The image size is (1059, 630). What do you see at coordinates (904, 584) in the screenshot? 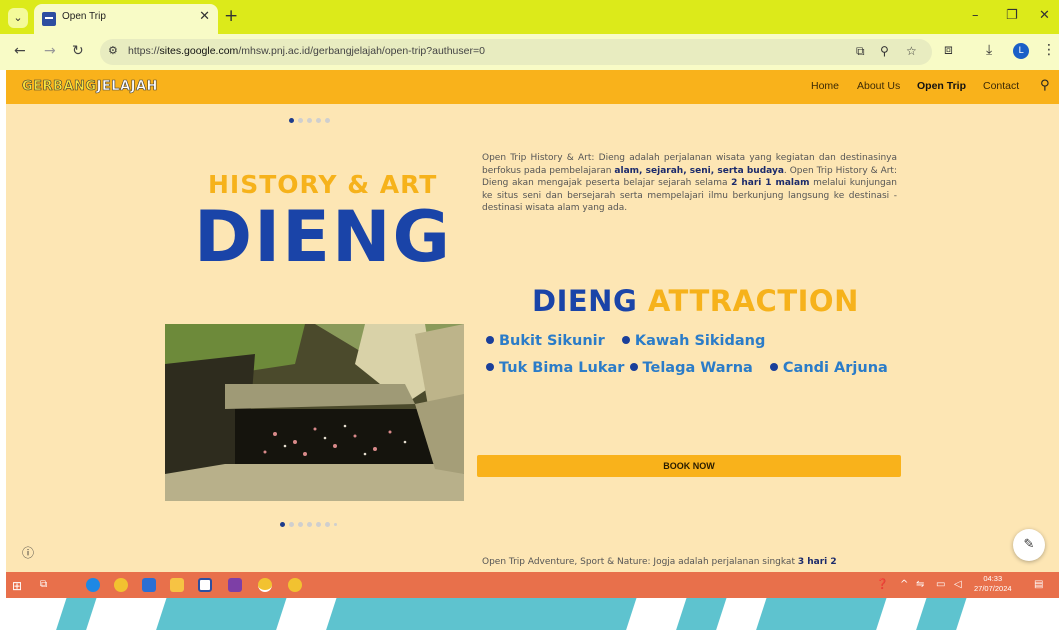
I see `tray-chevron-icon: ^` at bounding box center [904, 584].